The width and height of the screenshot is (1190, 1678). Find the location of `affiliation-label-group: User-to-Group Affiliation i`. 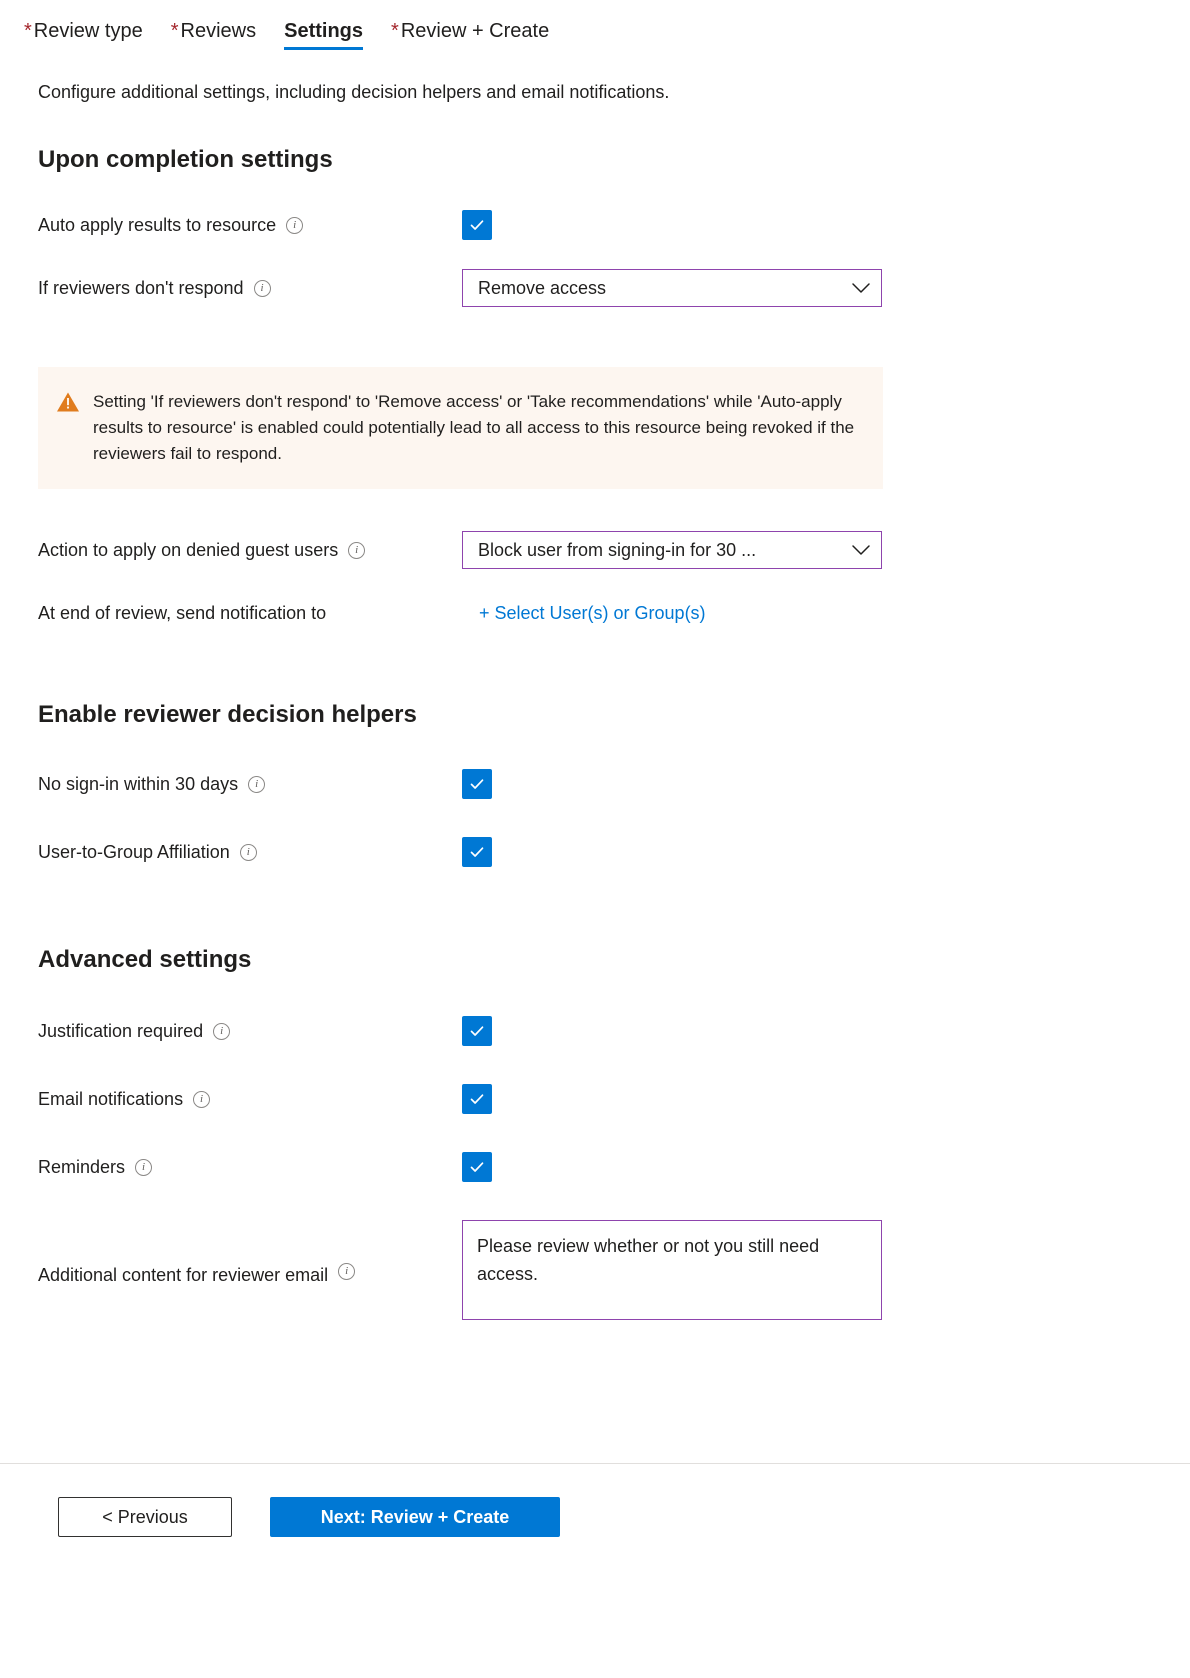

affiliation-label-group: User-to-Group Affiliation i is located at coordinates (250, 852).